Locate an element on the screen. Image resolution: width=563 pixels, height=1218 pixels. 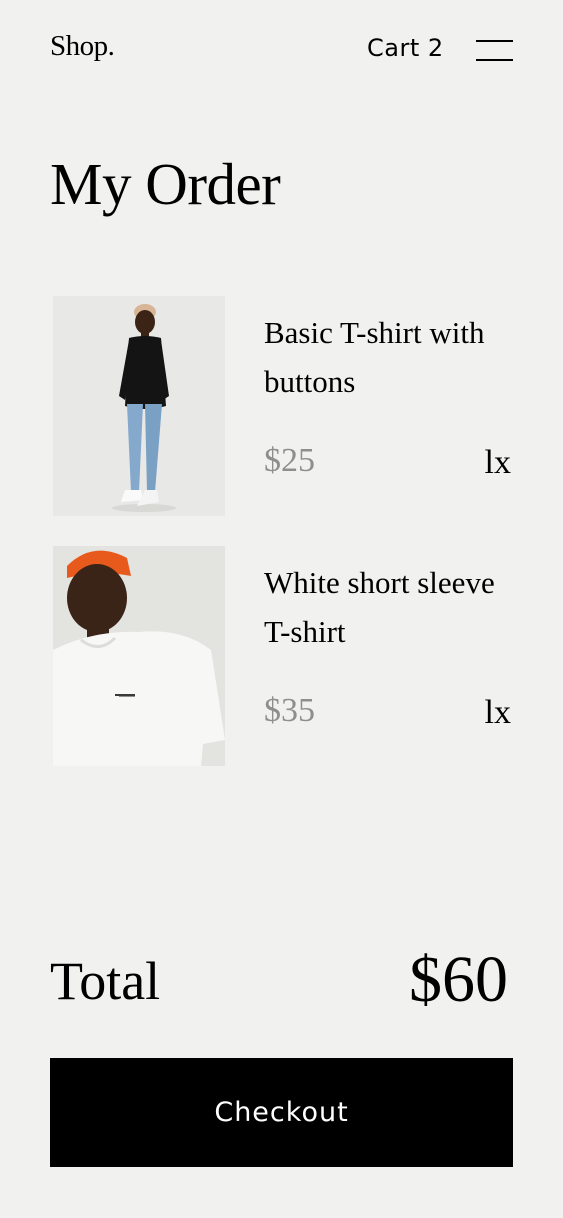
total-label: Total is located at coordinates (105, 981).